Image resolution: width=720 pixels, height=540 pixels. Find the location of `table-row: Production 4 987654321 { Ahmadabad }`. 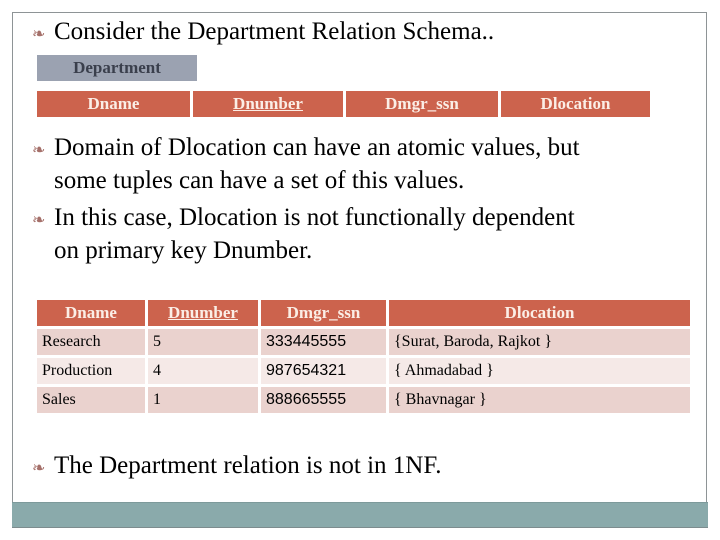

table-row: Production 4 987654321 { Ahmadabad } is located at coordinates (363, 371).